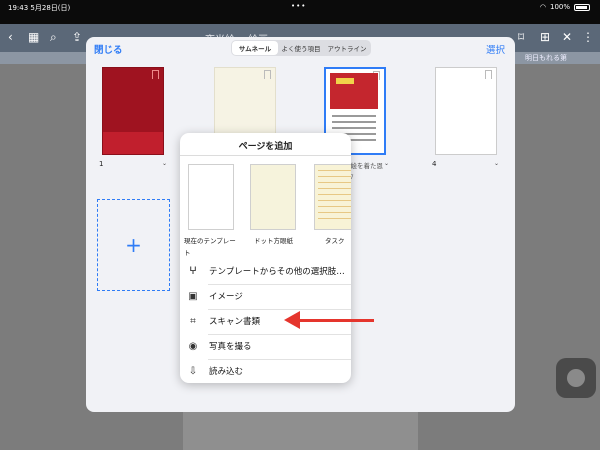 The image size is (600, 450). What do you see at coordinates (542, 7) in the screenshot?
I see `wifi-icon: ◠` at bounding box center [542, 7].